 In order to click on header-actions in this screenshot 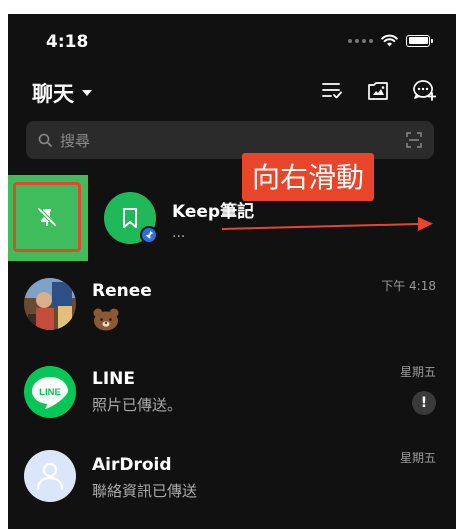, I will do `click(378, 90)`.